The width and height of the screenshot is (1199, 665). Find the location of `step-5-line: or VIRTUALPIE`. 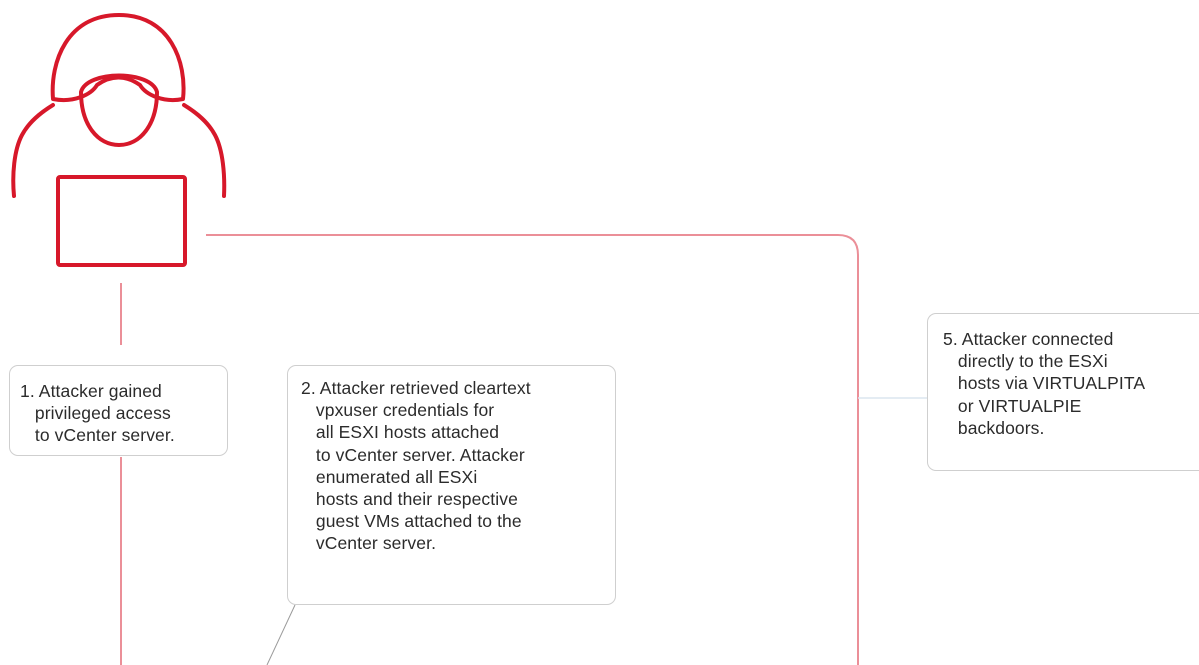

step-5-line: or VIRTUALPIE is located at coordinates (1012, 405).